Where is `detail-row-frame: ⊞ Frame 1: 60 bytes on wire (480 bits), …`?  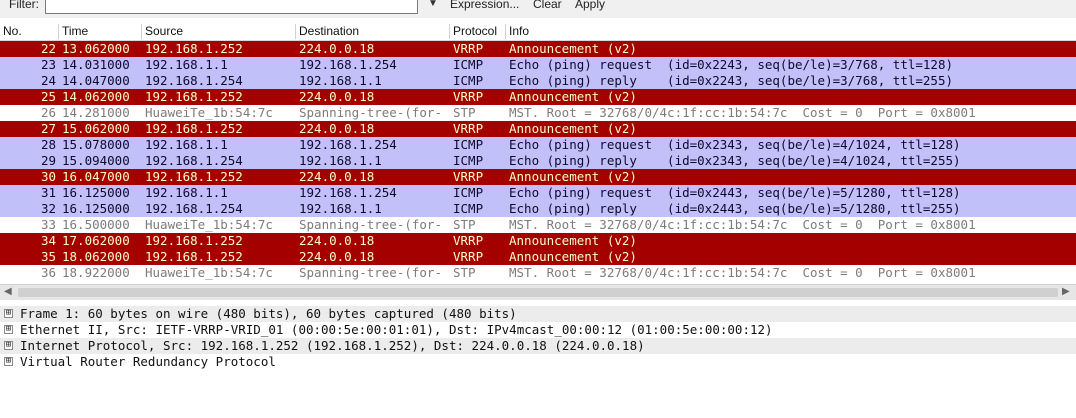
detail-row-frame: ⊞ Frame 1: 60 bytes on wire (480 bits), … is located at coordinates (538, 314).